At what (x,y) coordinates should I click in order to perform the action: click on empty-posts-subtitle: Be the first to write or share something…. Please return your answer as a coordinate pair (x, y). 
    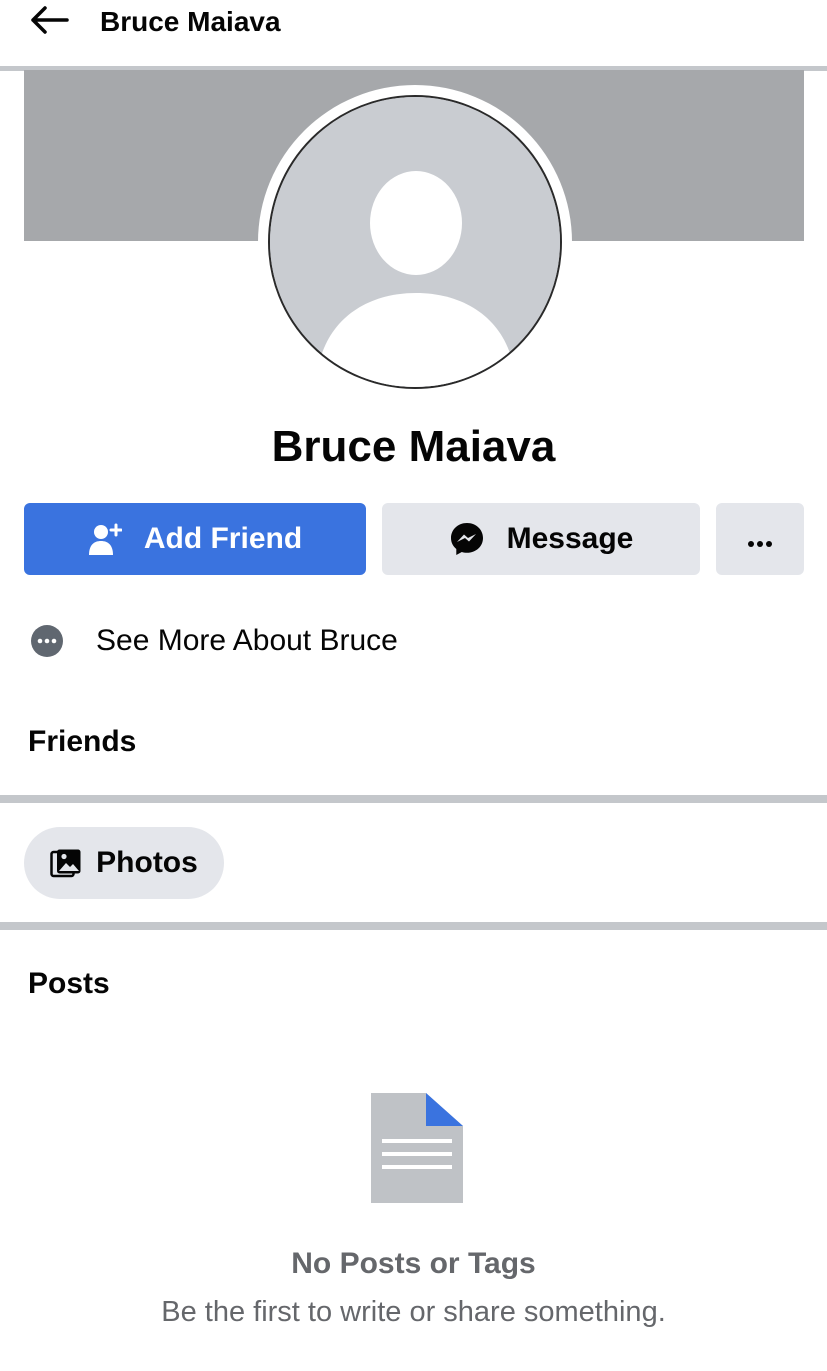
    Looking at the image, I should click on (413, 1312).